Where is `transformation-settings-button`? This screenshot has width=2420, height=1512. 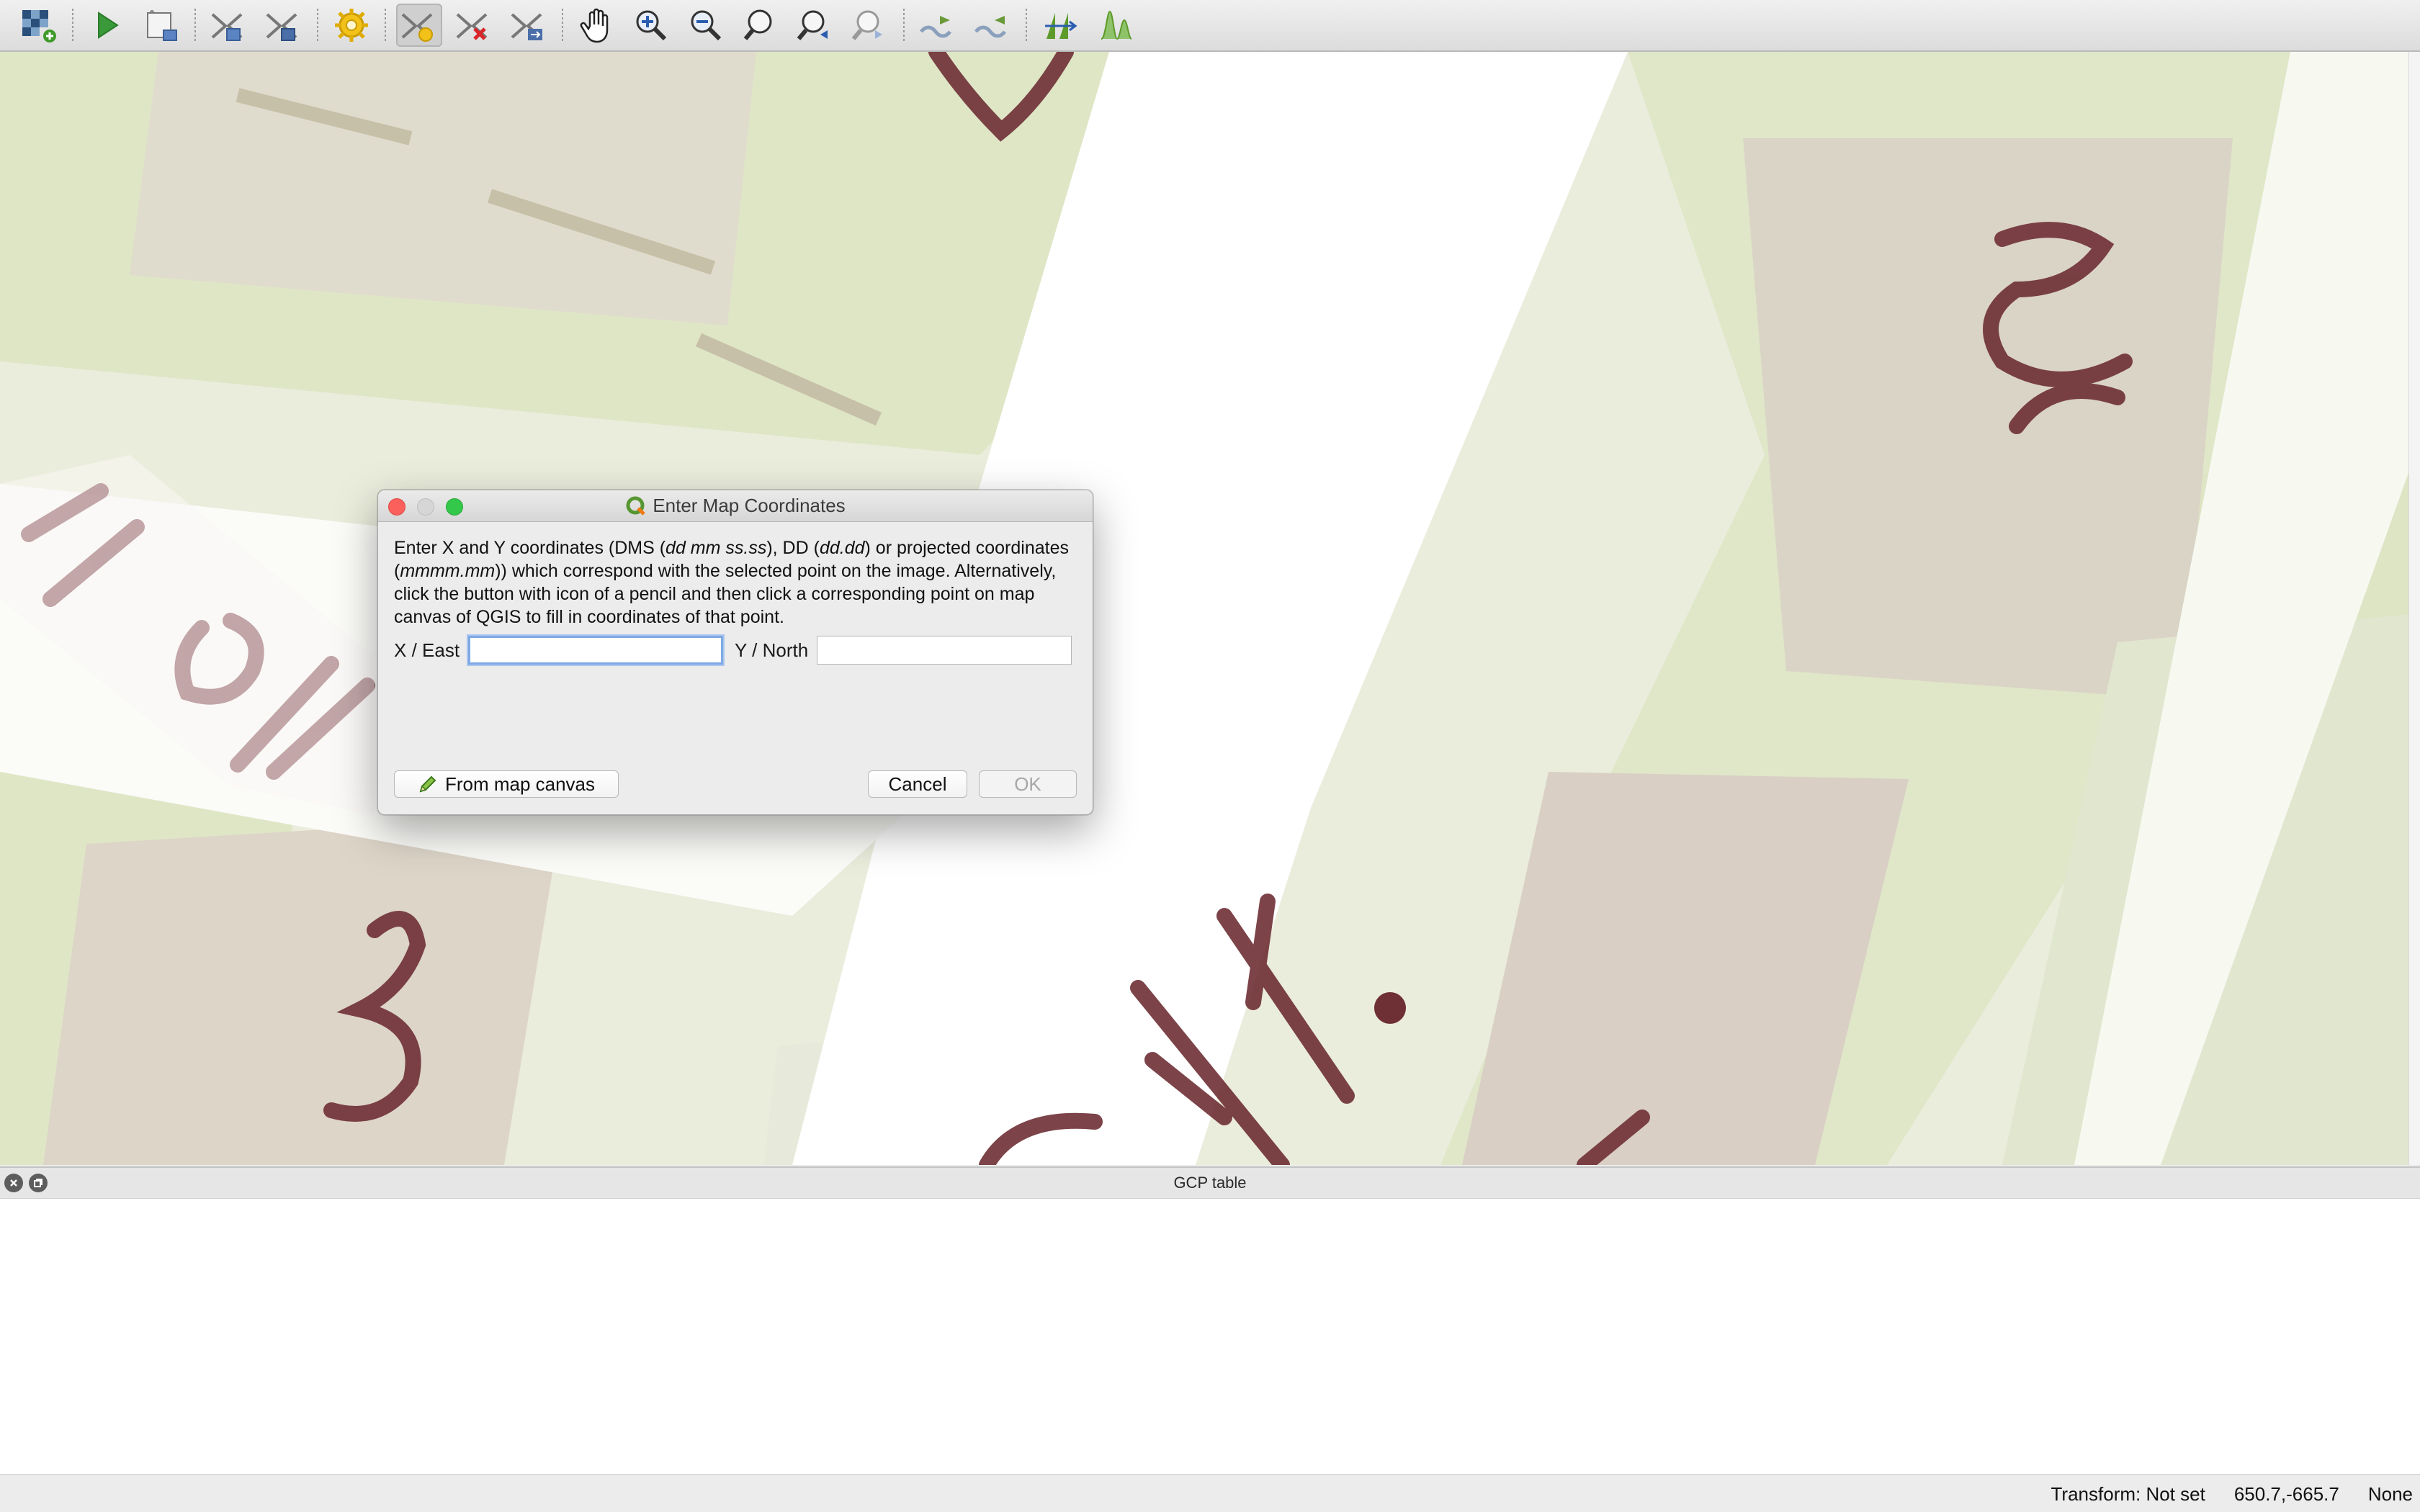 transformation-settings-button is located at coordinates (351, 25).